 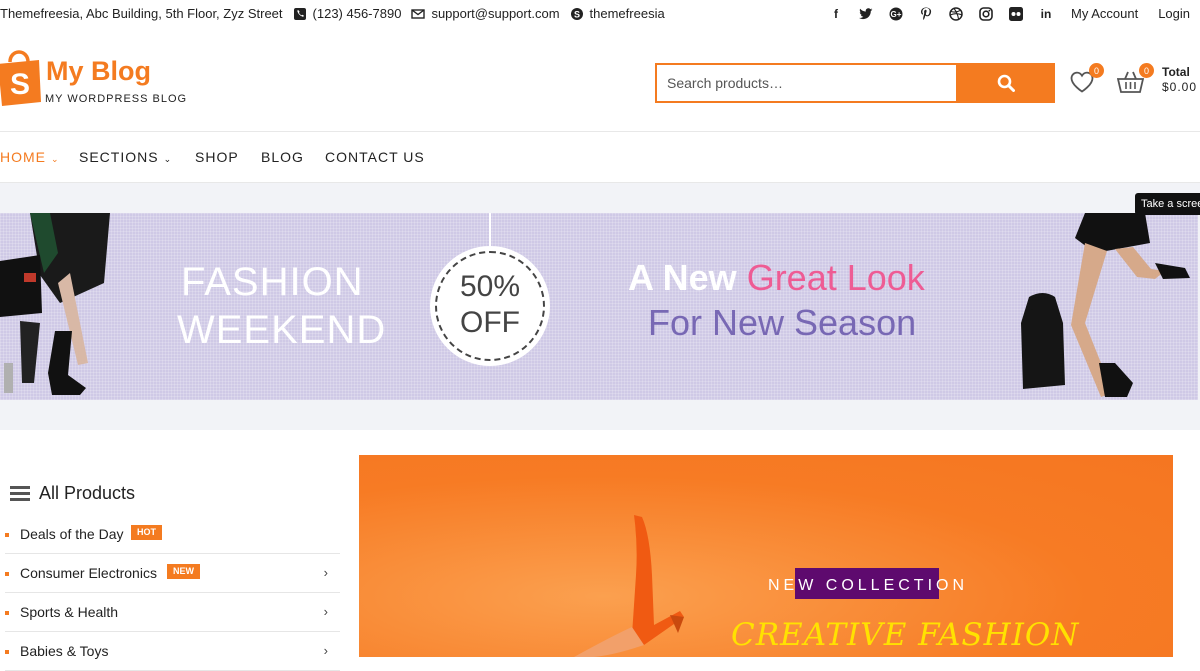 What do you see at coordinates (868, 585) in the screenshot?
I see `hero-subtitle: NEW COLLECTION` at bounding box center [868, 585].